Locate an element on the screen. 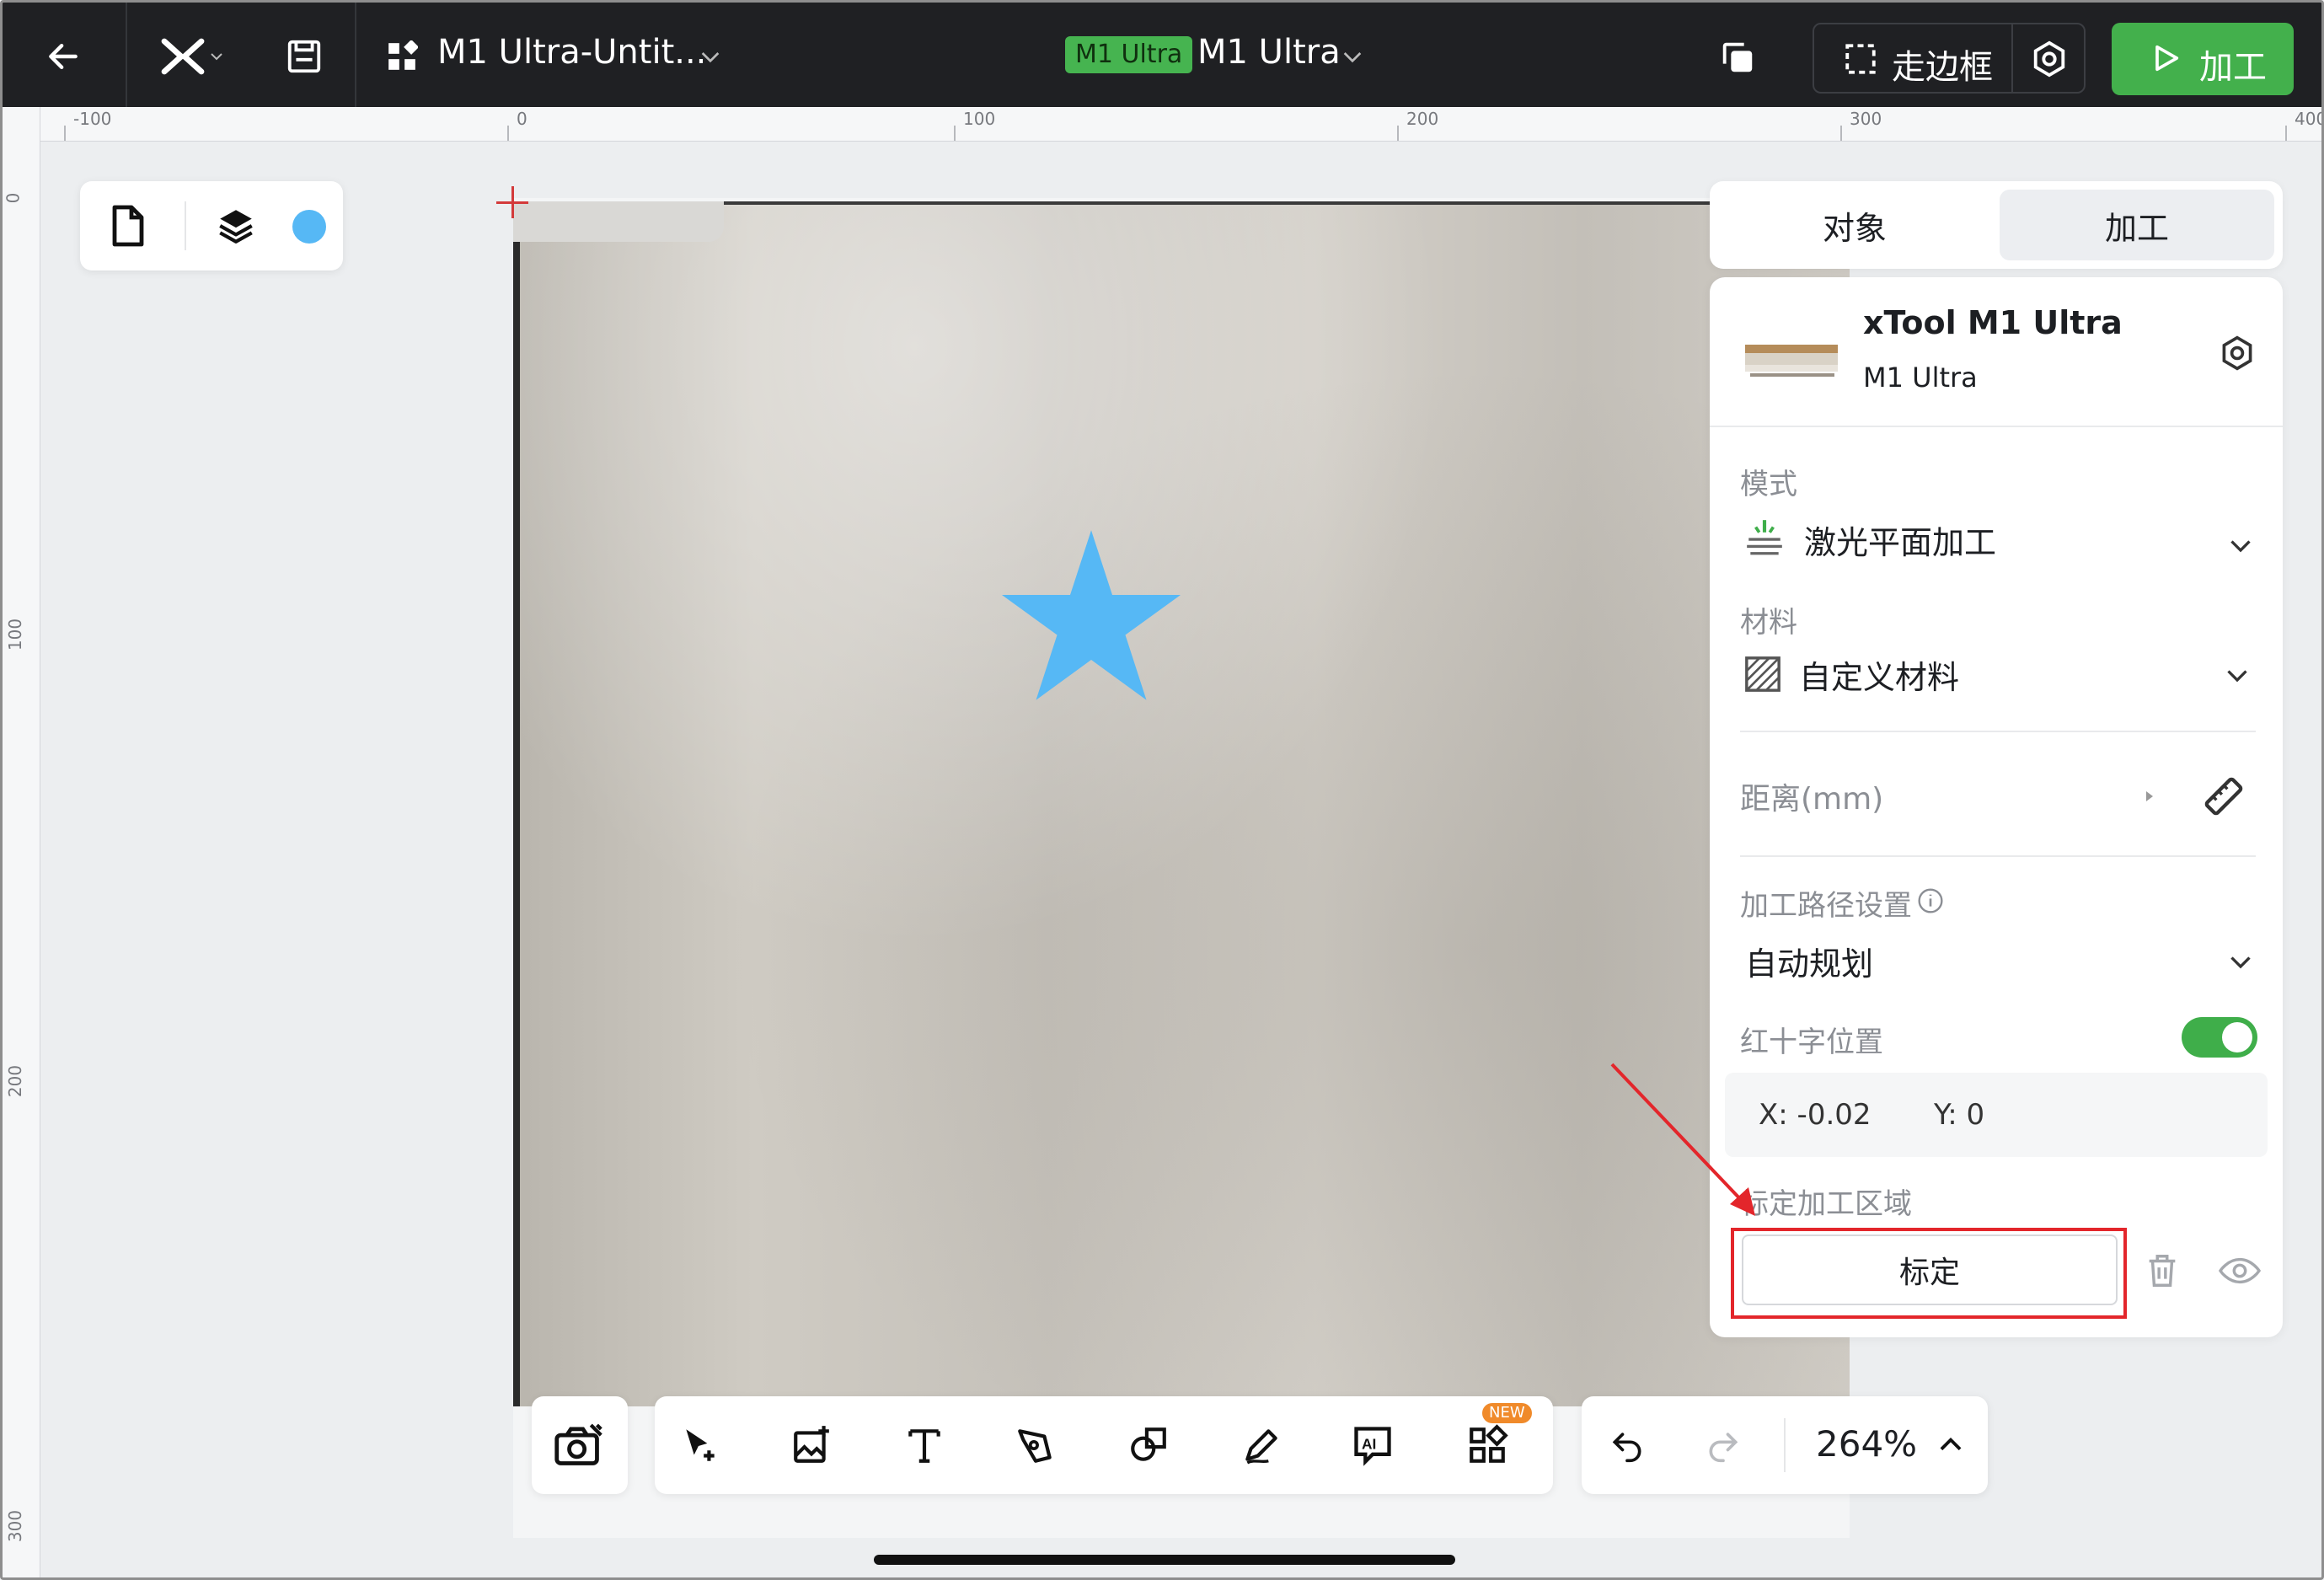 This screenshot has width=2324, height=1580. panel-tabs: 对象 加工 is located at coordinates (1997, 225).